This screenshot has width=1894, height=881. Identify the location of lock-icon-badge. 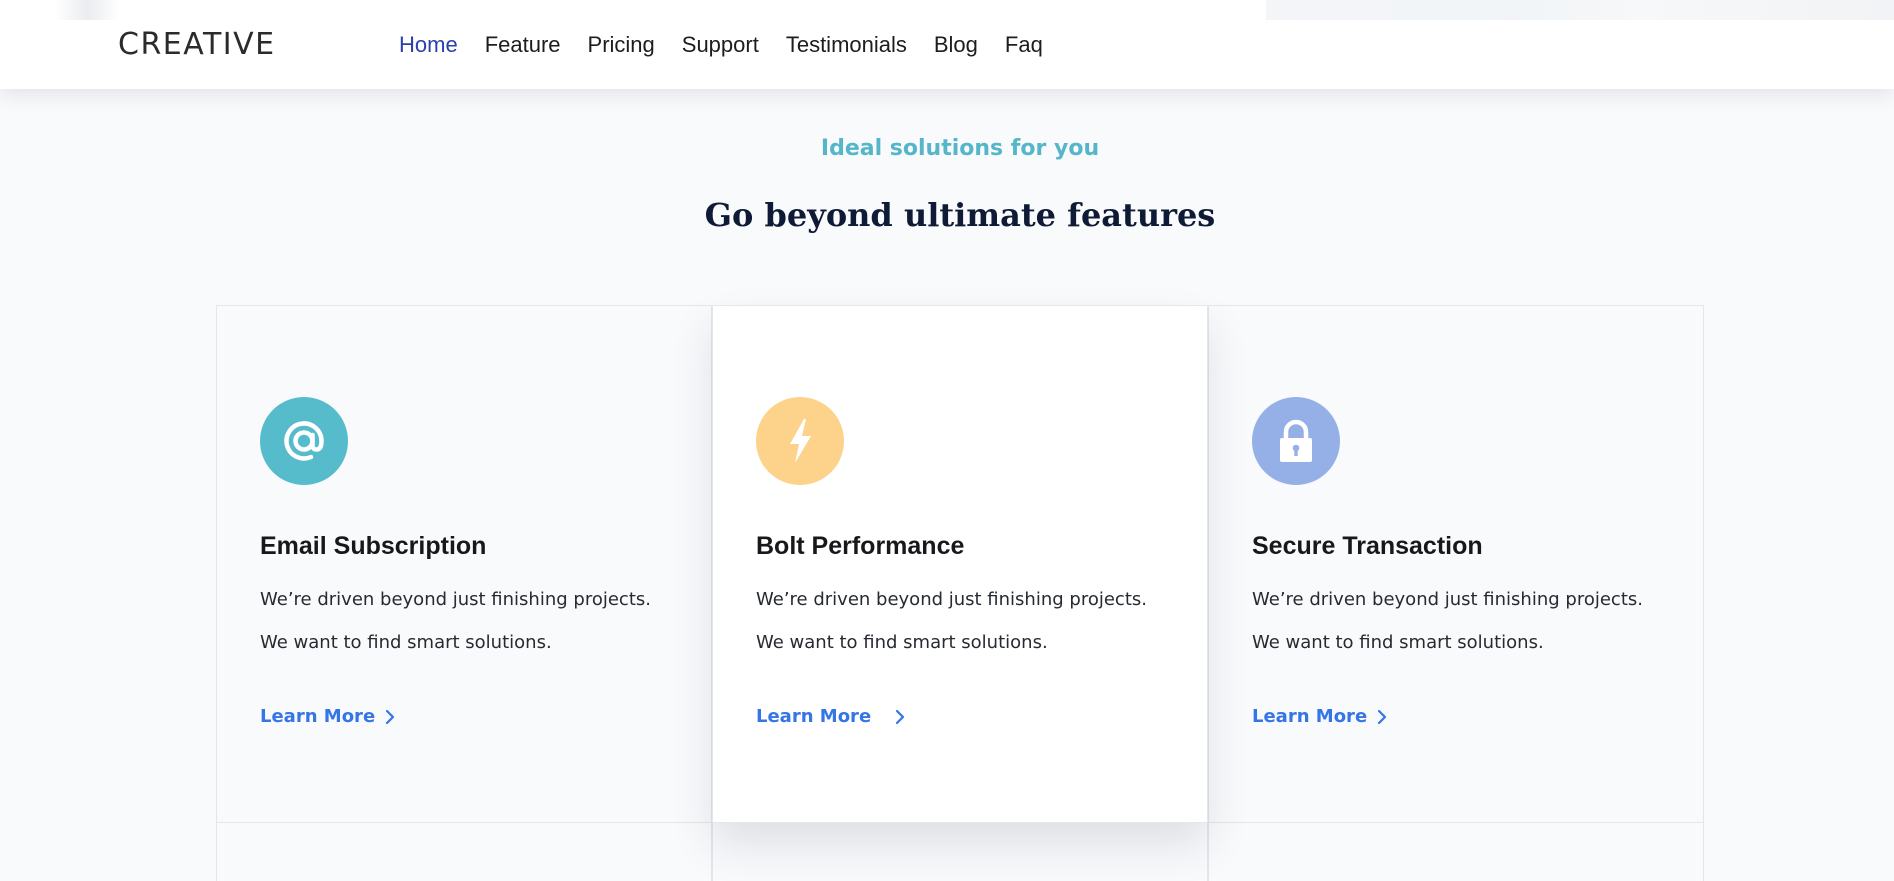
(1296, 441).